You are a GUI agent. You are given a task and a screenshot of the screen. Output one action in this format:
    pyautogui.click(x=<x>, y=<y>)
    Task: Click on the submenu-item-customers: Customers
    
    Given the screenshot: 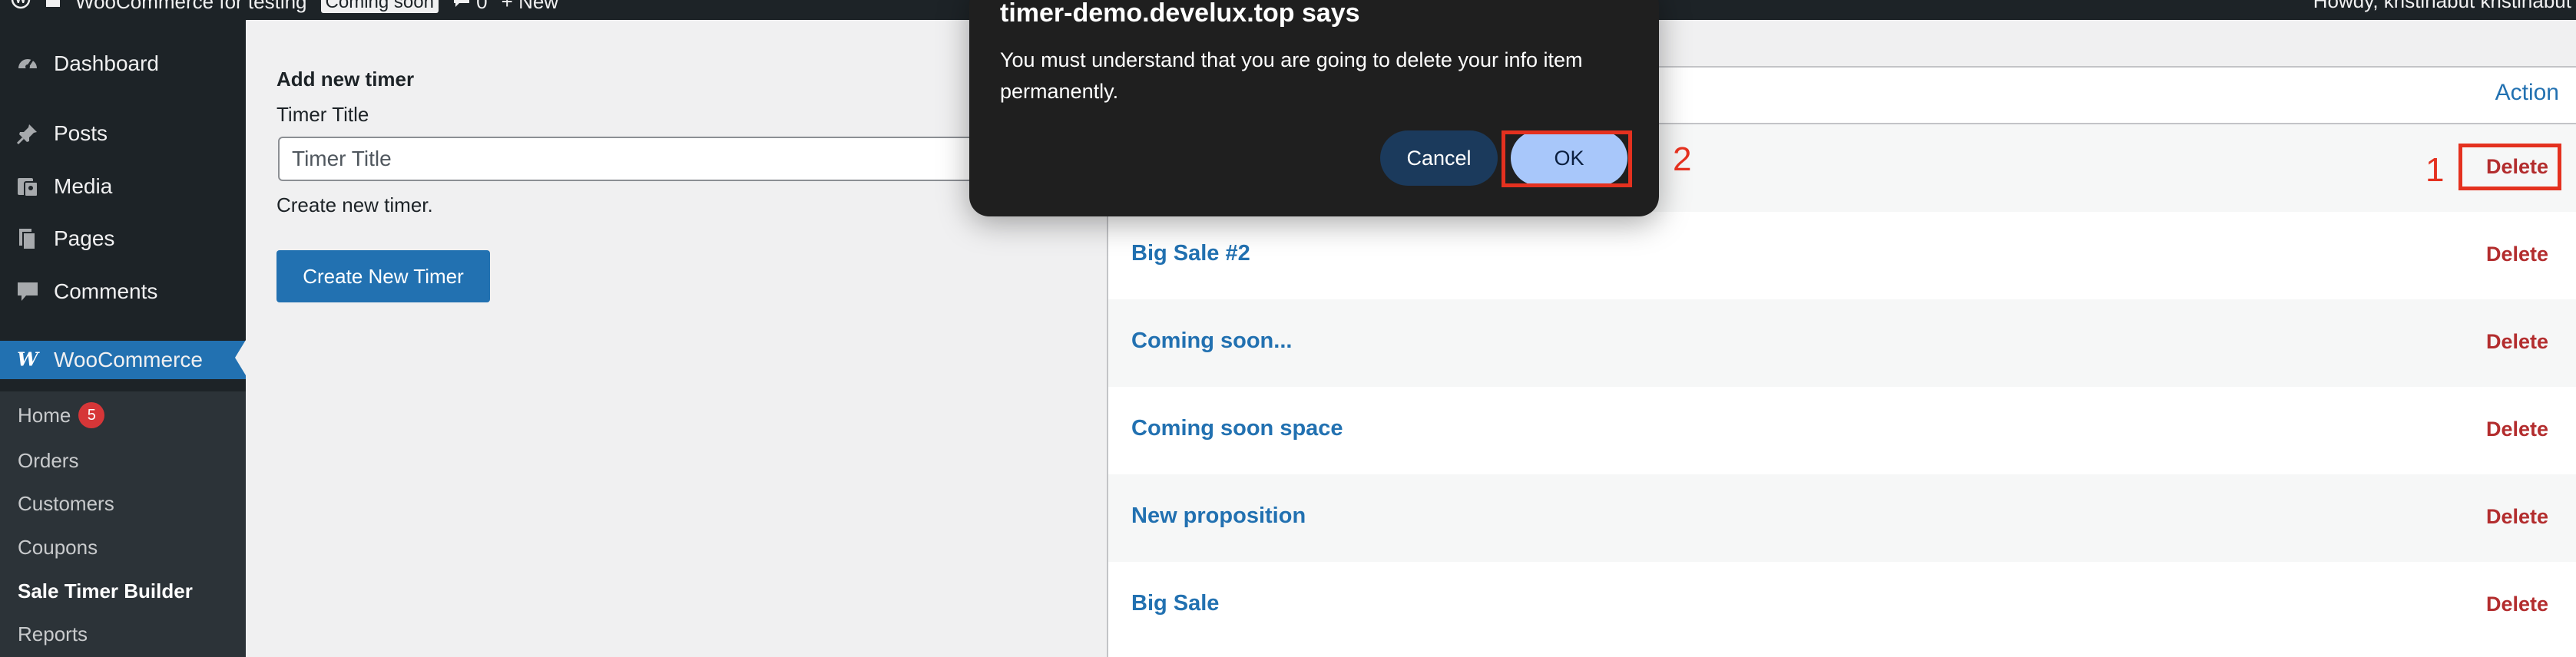 What is the action you would take?
    pyautogui.click(x=66, y=504)
    